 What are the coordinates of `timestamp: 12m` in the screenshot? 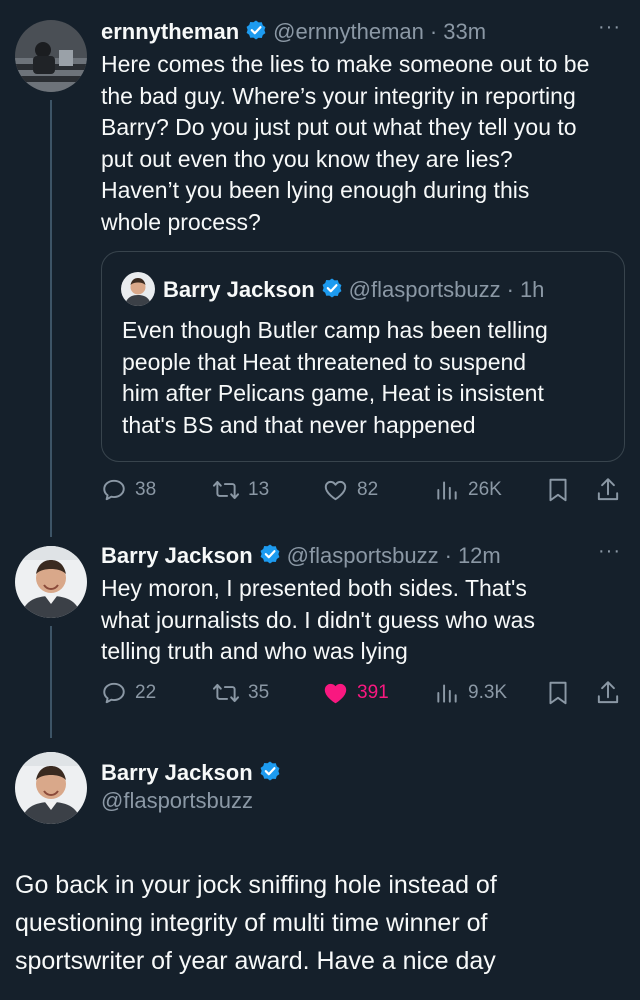 It's located at (479, 556).